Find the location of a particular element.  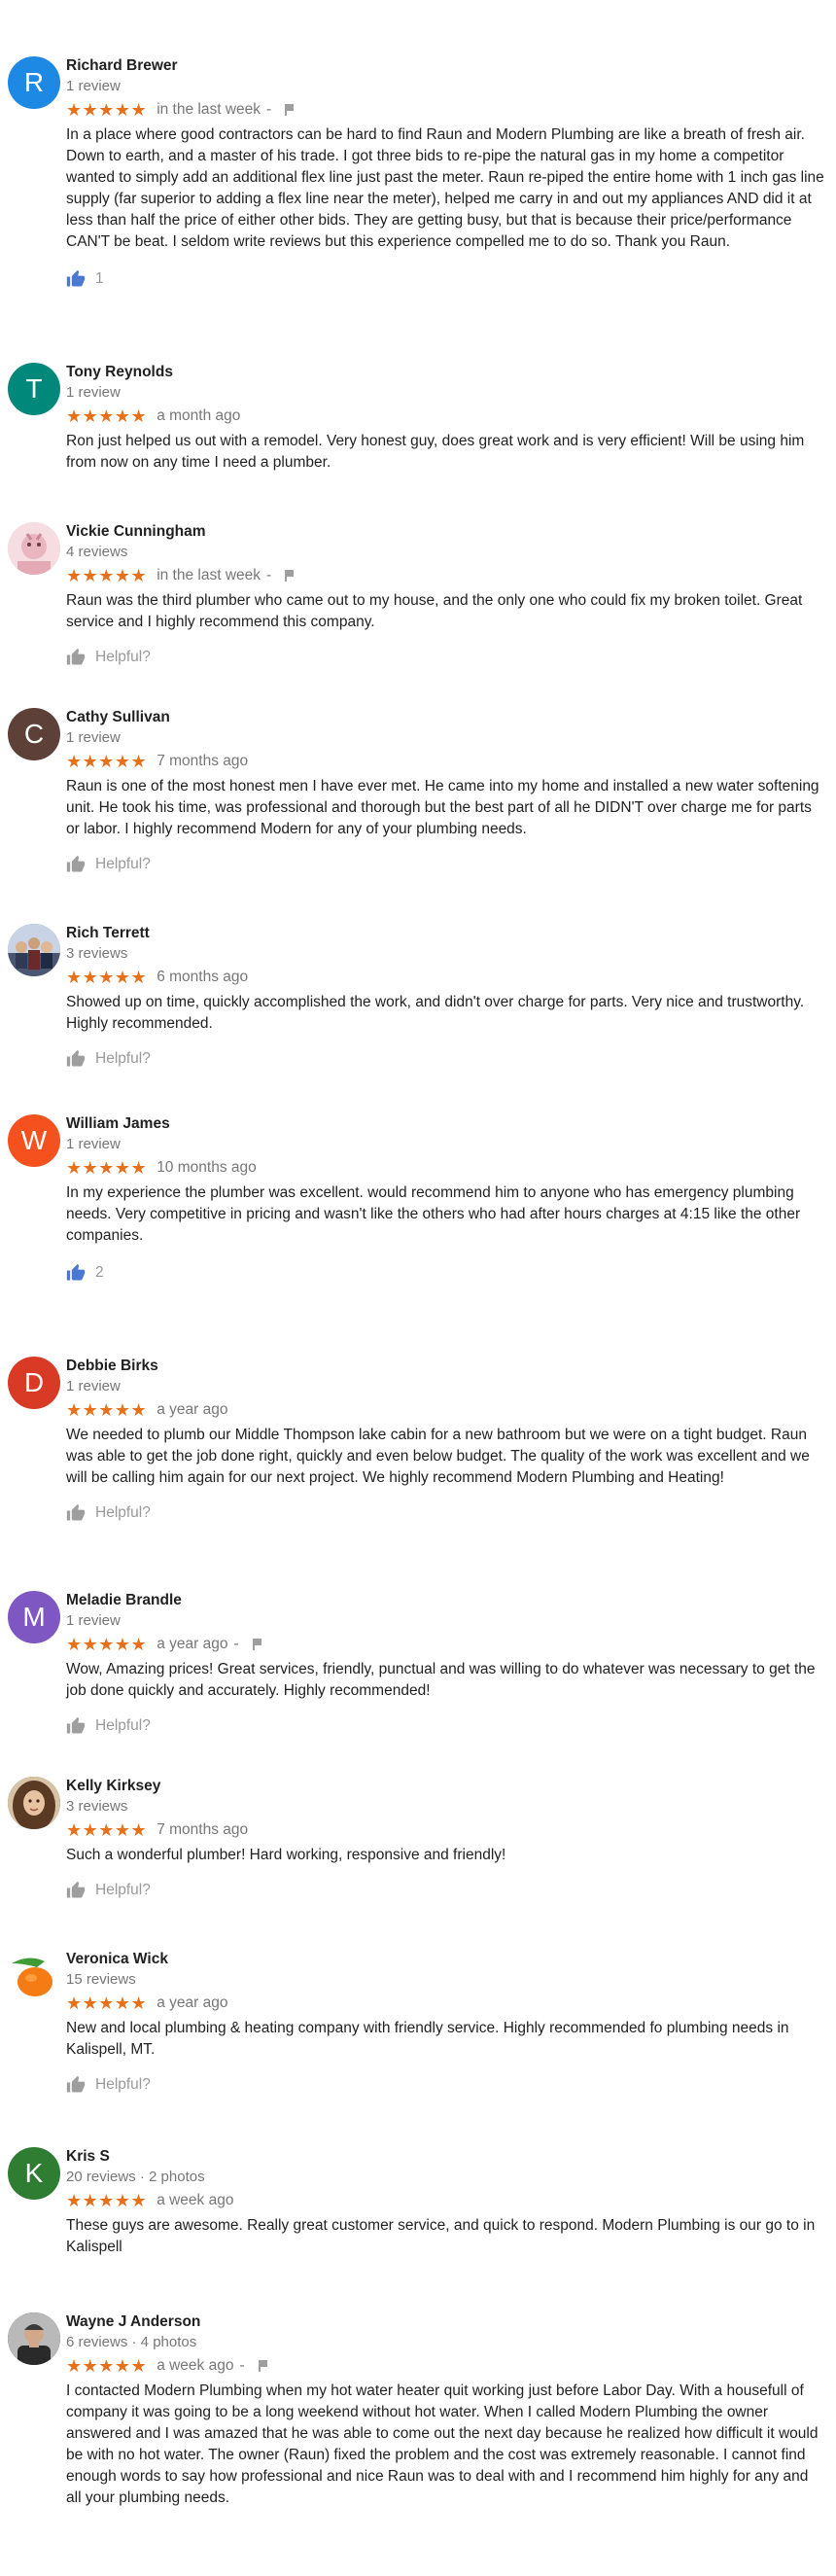

rating-line: ★★★★★ a year ago - is located at coordinates (445, 1644).